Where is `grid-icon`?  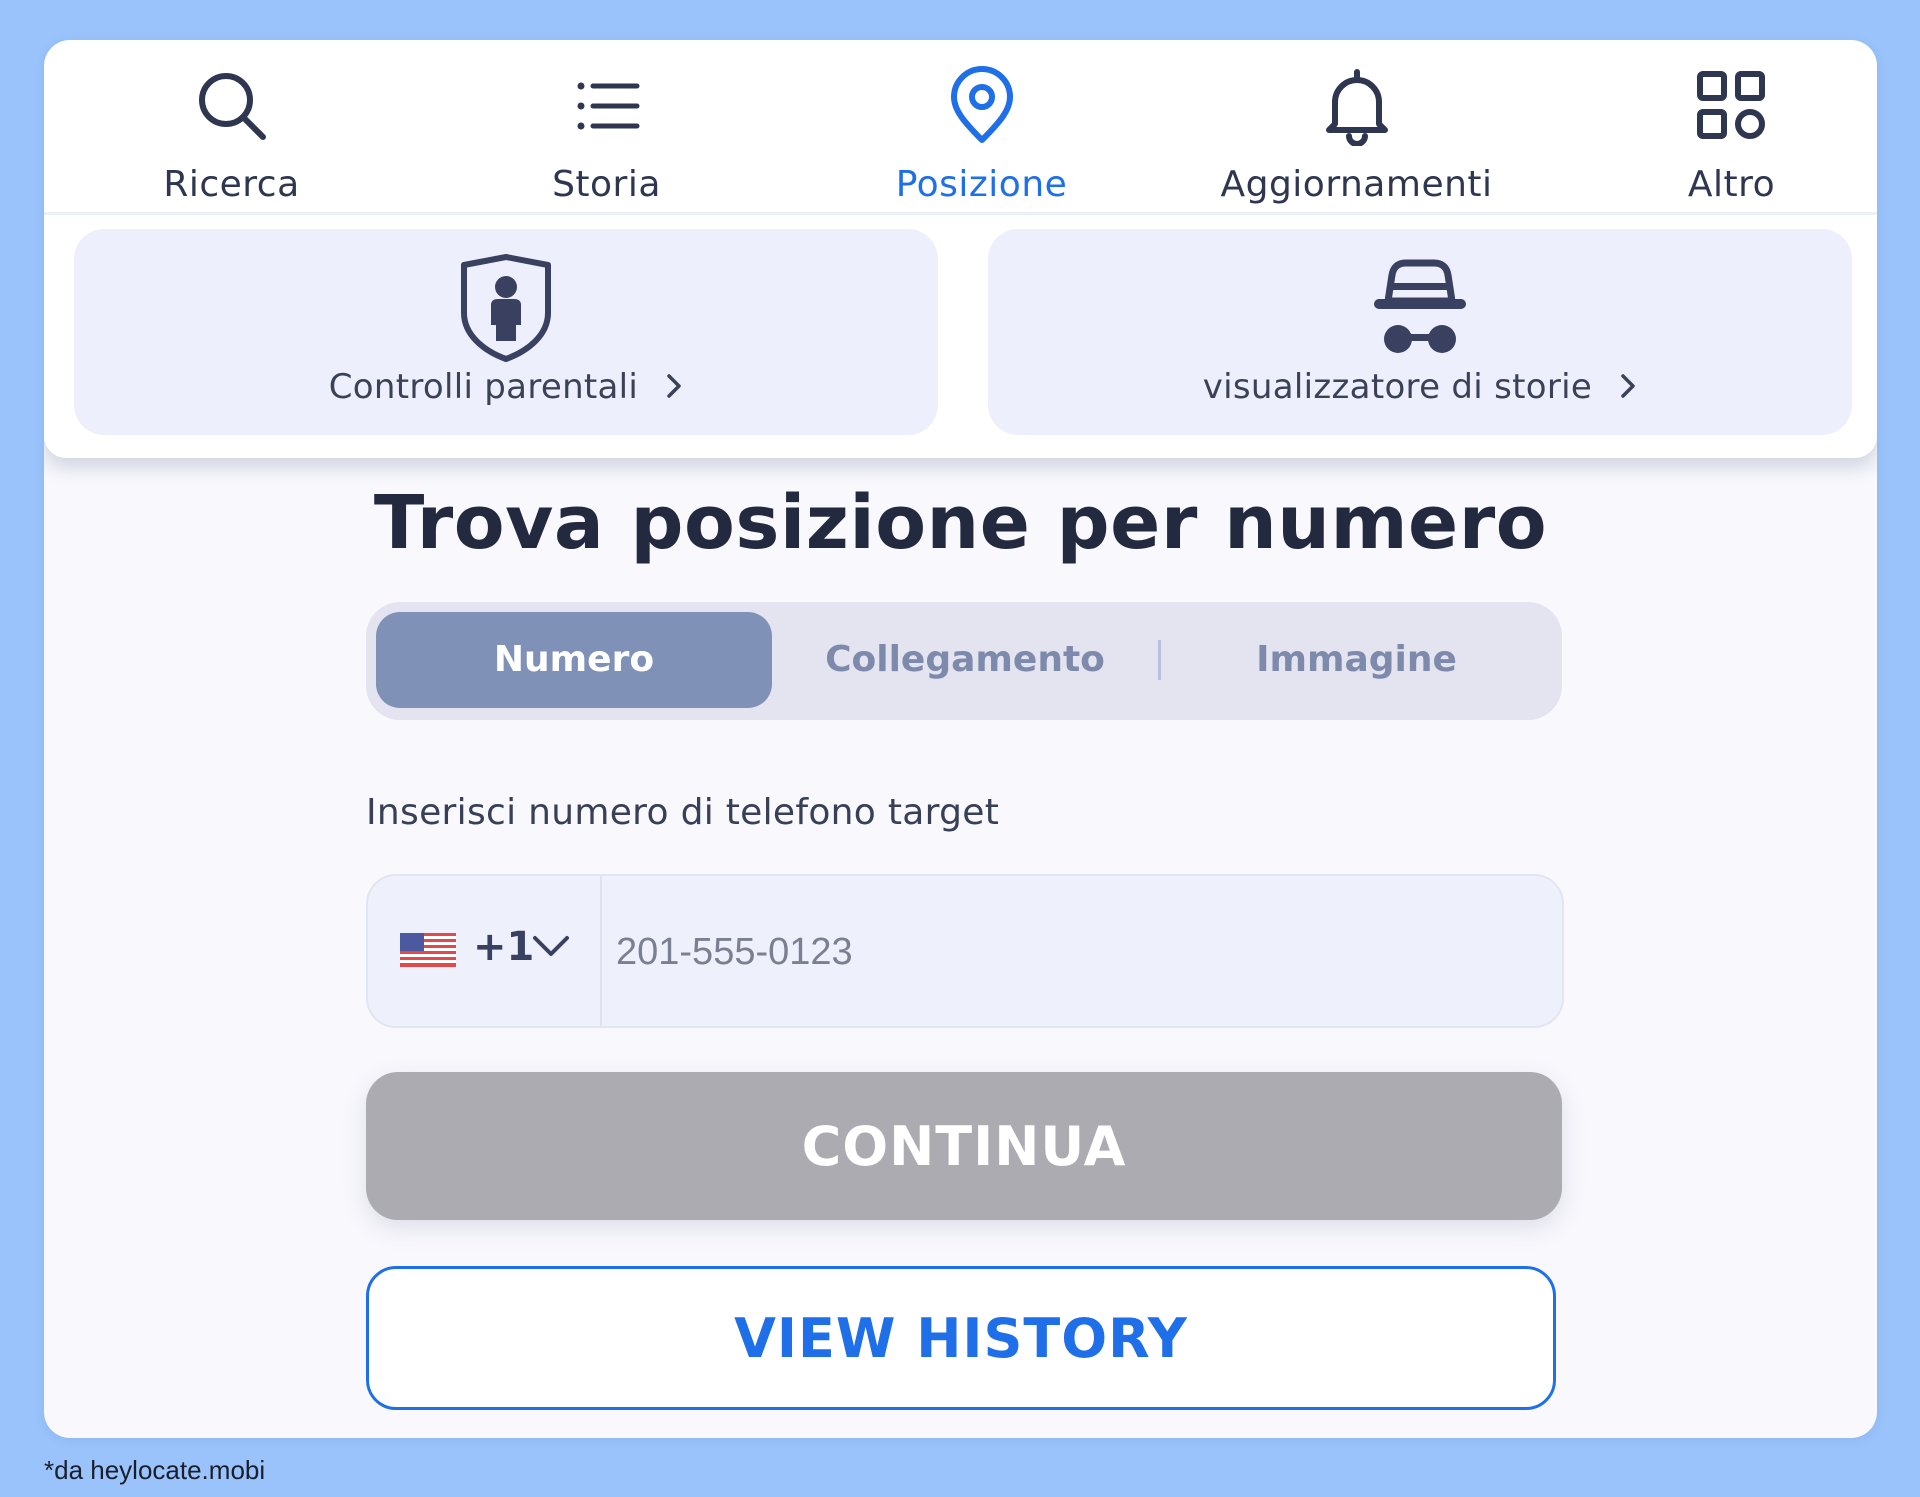 grid-icon is located at coordinates (1732, 106).